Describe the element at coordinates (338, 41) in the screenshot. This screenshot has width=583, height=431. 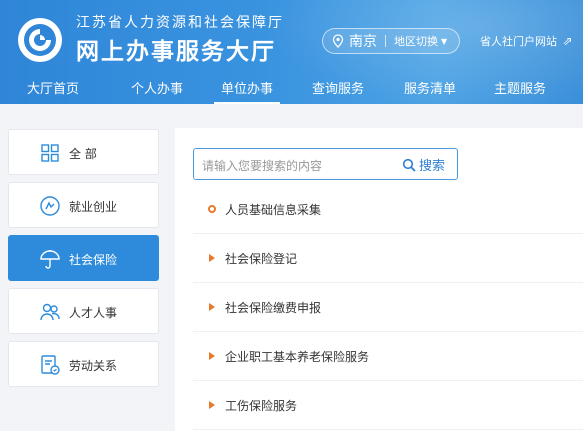
I see `location-pin-icon` at that location.